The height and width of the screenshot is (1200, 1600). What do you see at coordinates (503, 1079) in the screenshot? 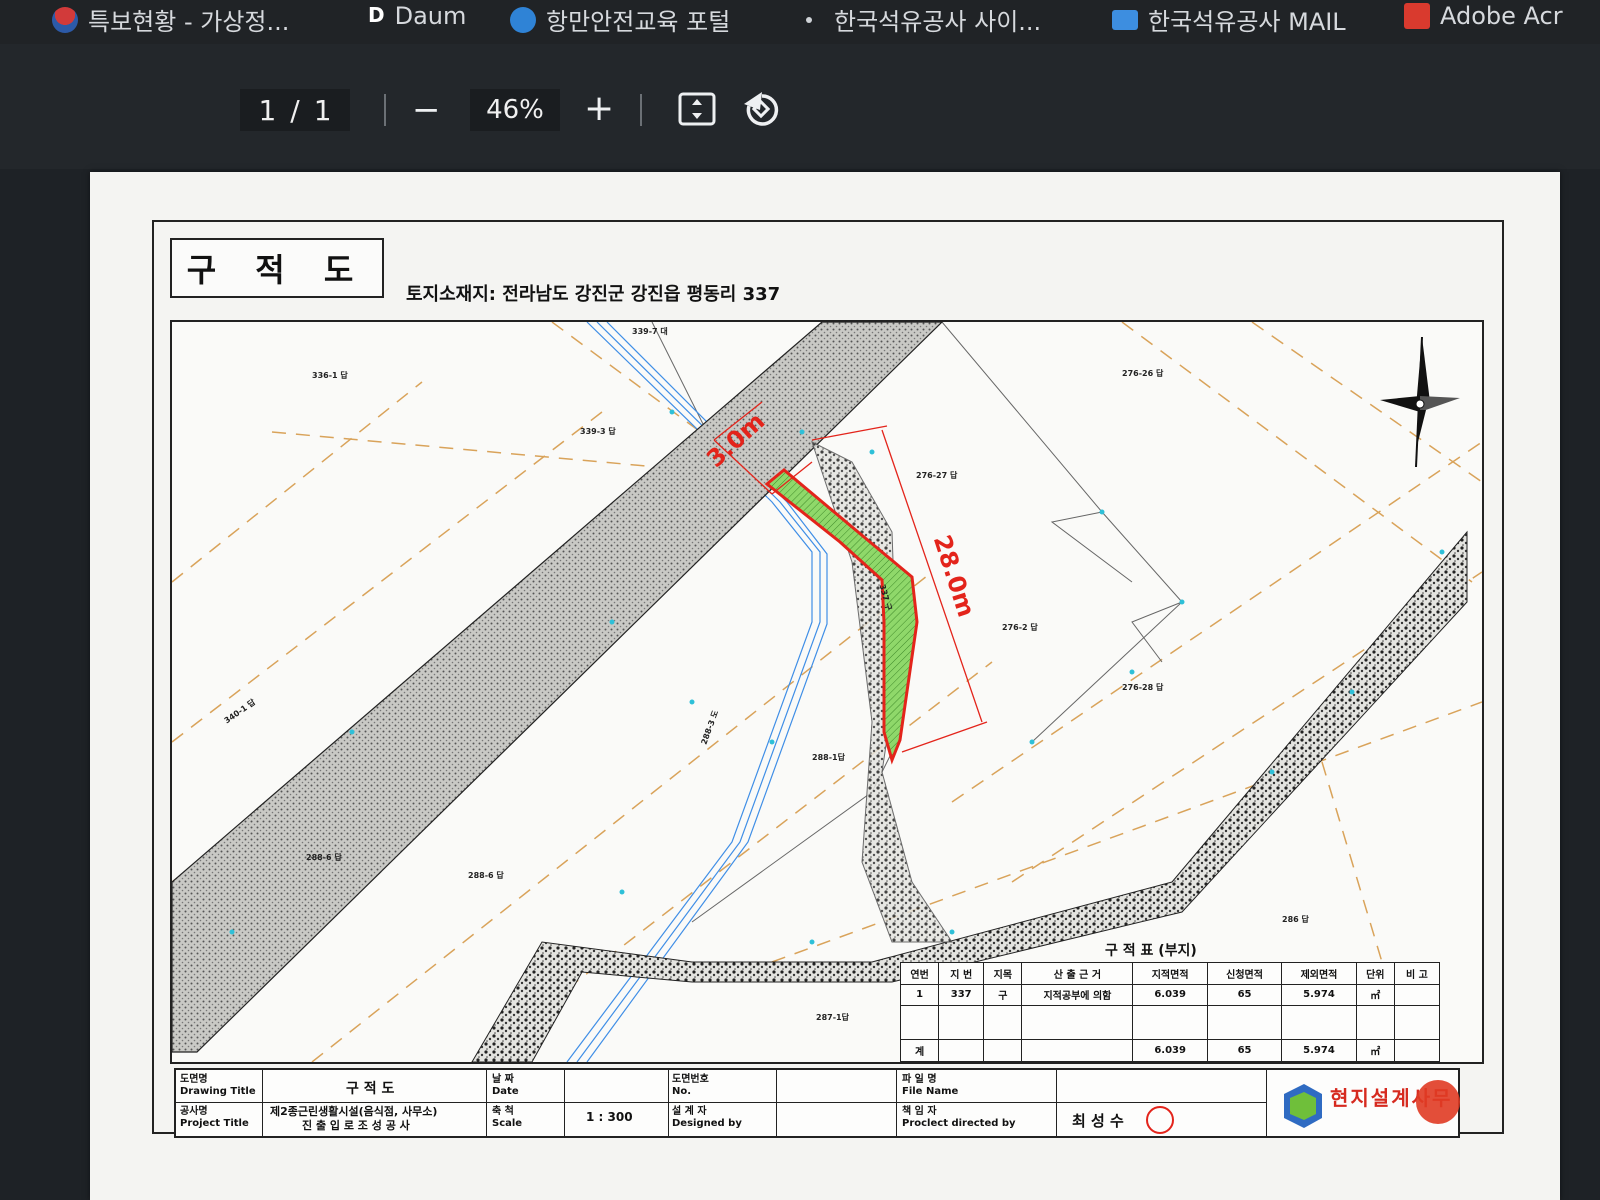
I see `date-label-ko: 날 짜` at bounding box center [503, 1079].